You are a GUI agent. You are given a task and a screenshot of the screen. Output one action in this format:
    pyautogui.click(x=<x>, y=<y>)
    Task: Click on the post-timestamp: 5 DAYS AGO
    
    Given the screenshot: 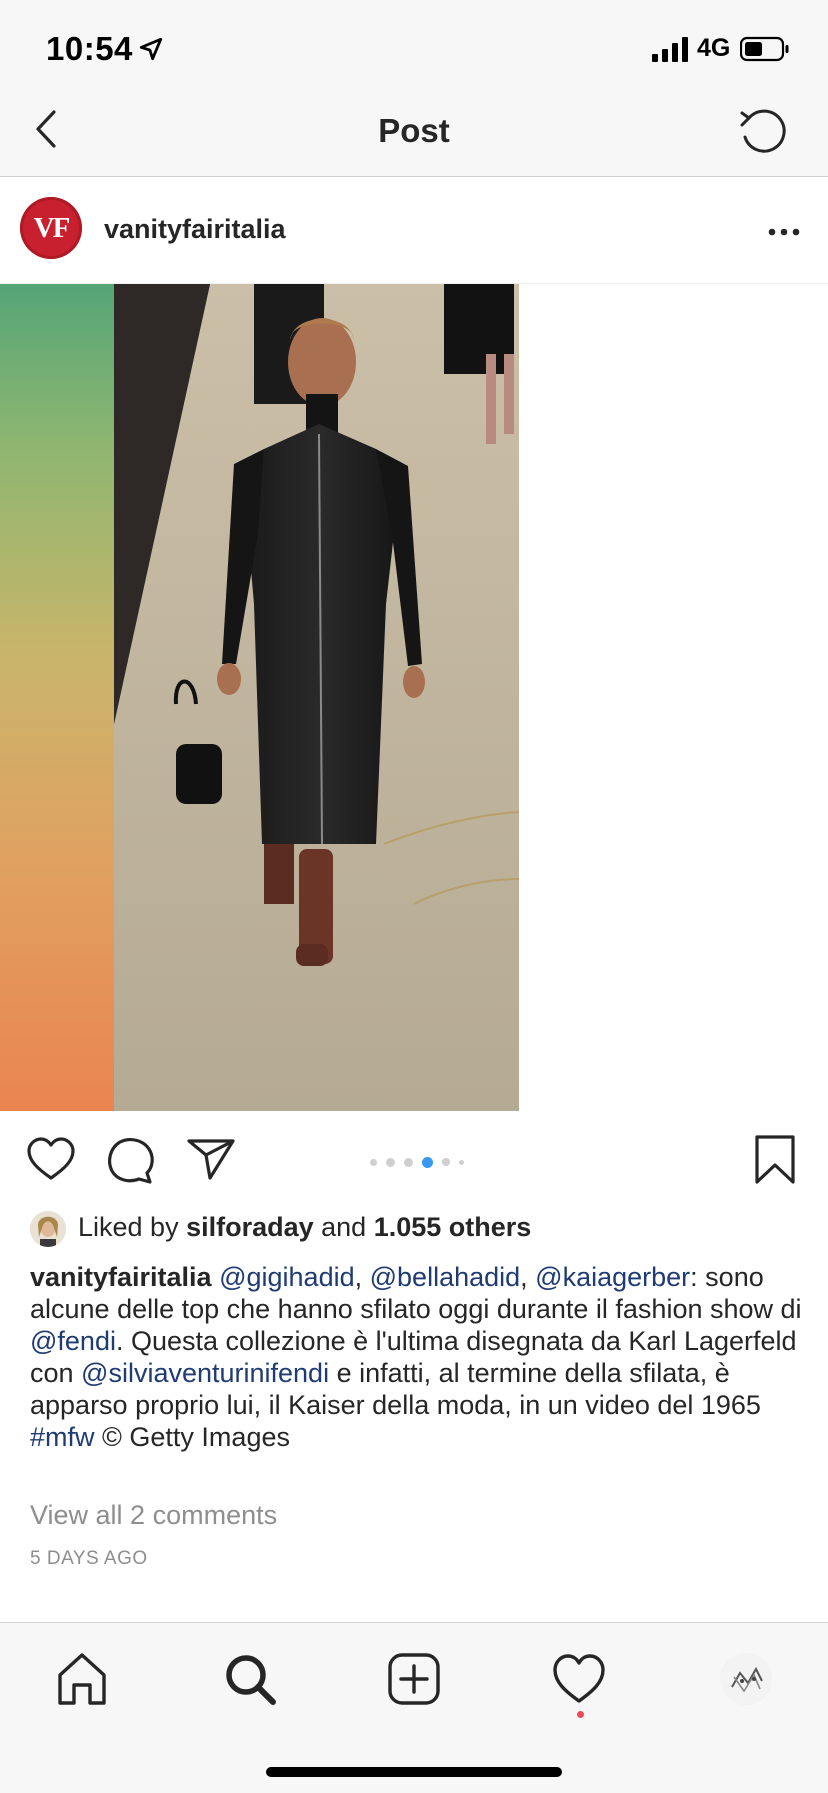 What is the action you would take?
    pyautogui.click(x=89, y=1558)
    